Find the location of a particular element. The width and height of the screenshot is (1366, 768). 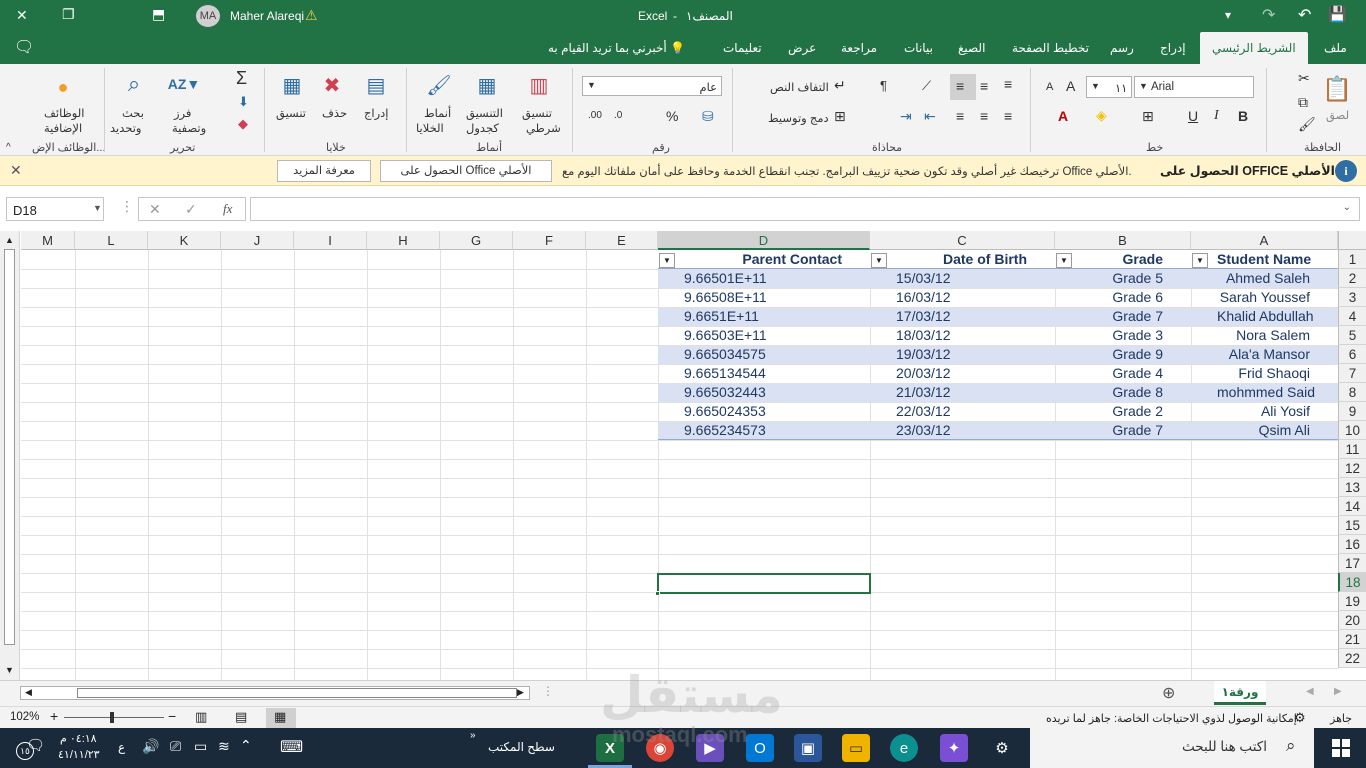

column-header-h: H is located at coordinates (403, 240).